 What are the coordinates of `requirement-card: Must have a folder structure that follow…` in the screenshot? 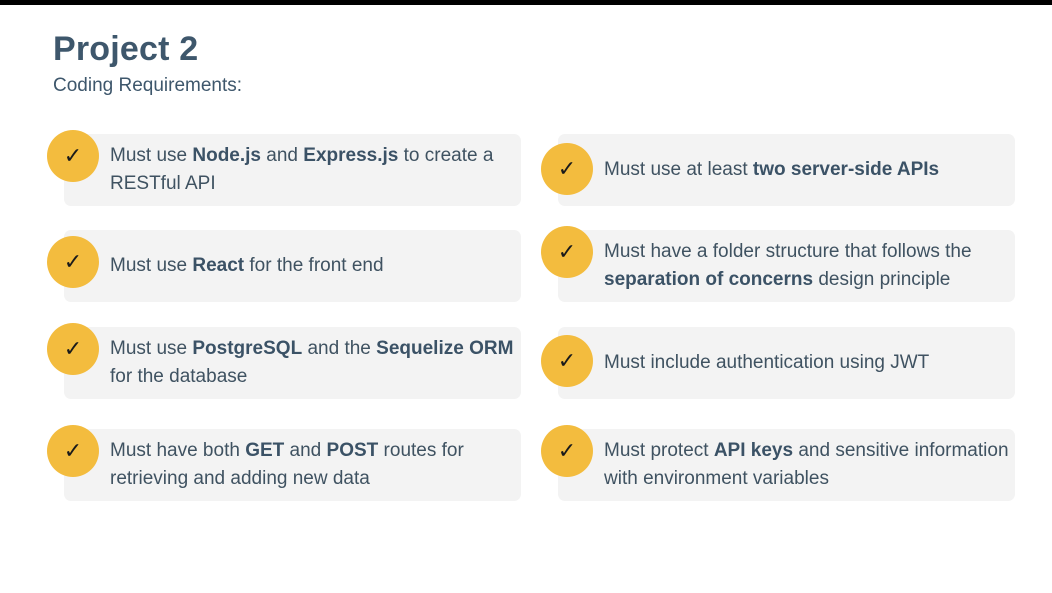 It's located at (786, 266).